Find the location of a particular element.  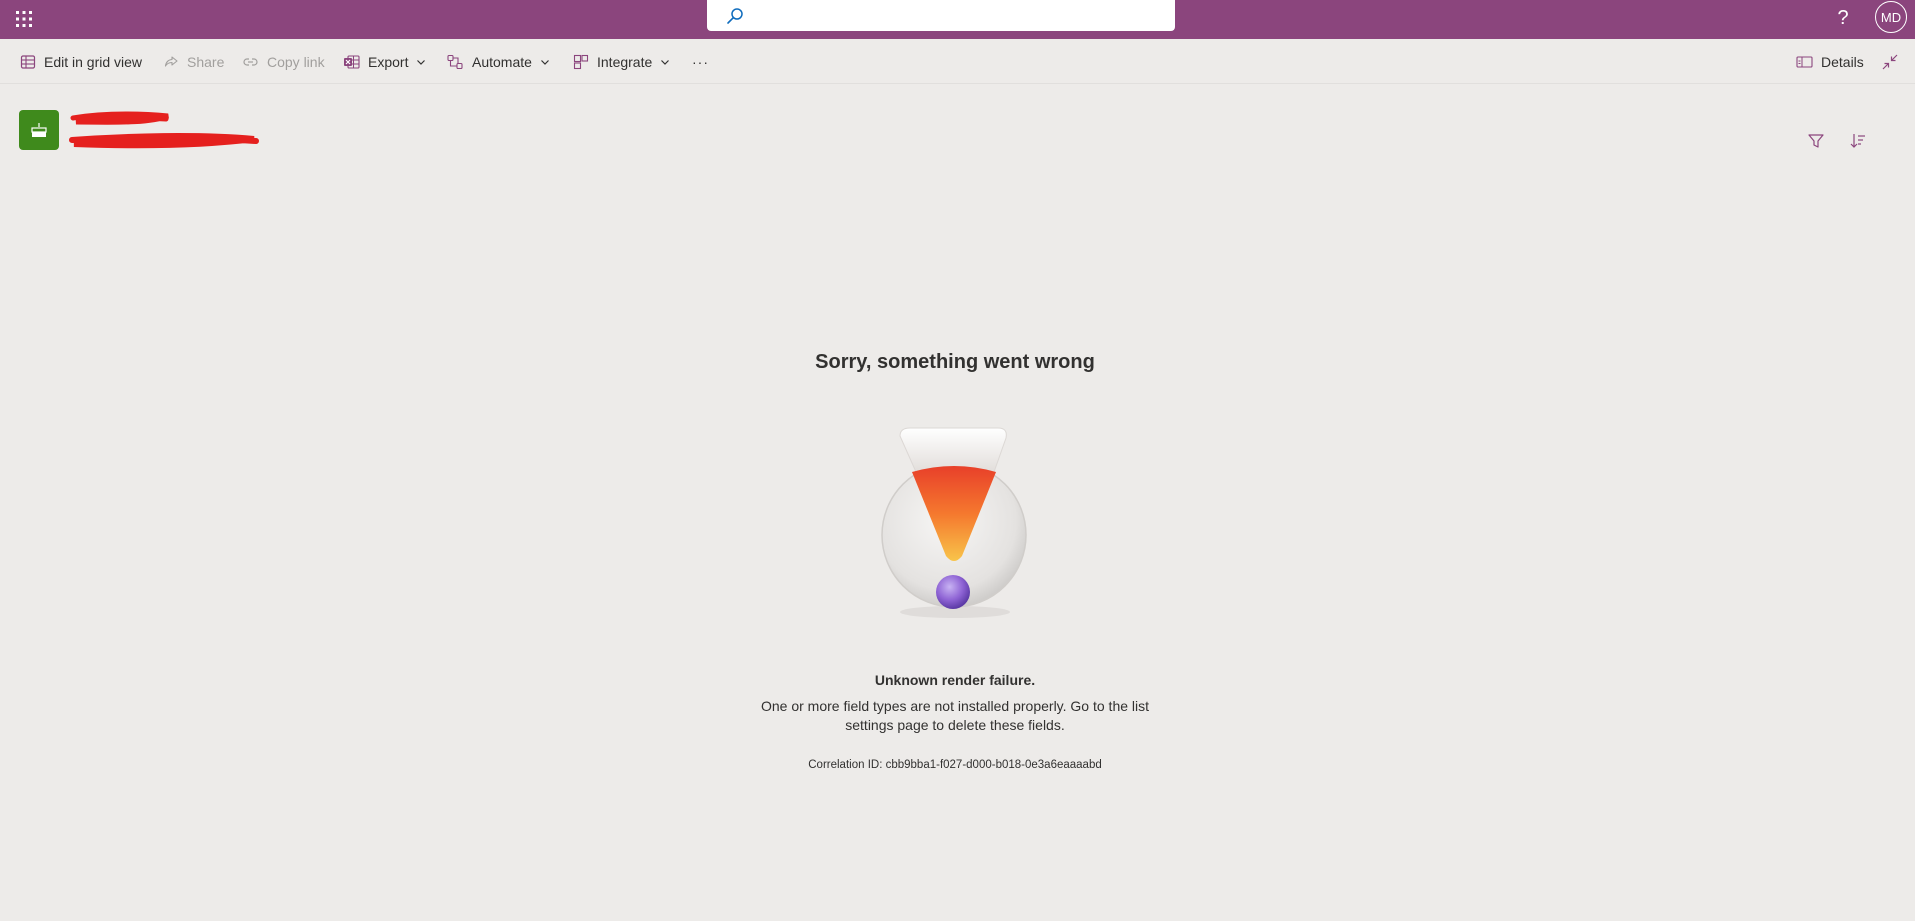

correlation-value: cbb9bba1-f027-d000-b018-0e3a6eaaaabd is located at coordinates (993, 765).